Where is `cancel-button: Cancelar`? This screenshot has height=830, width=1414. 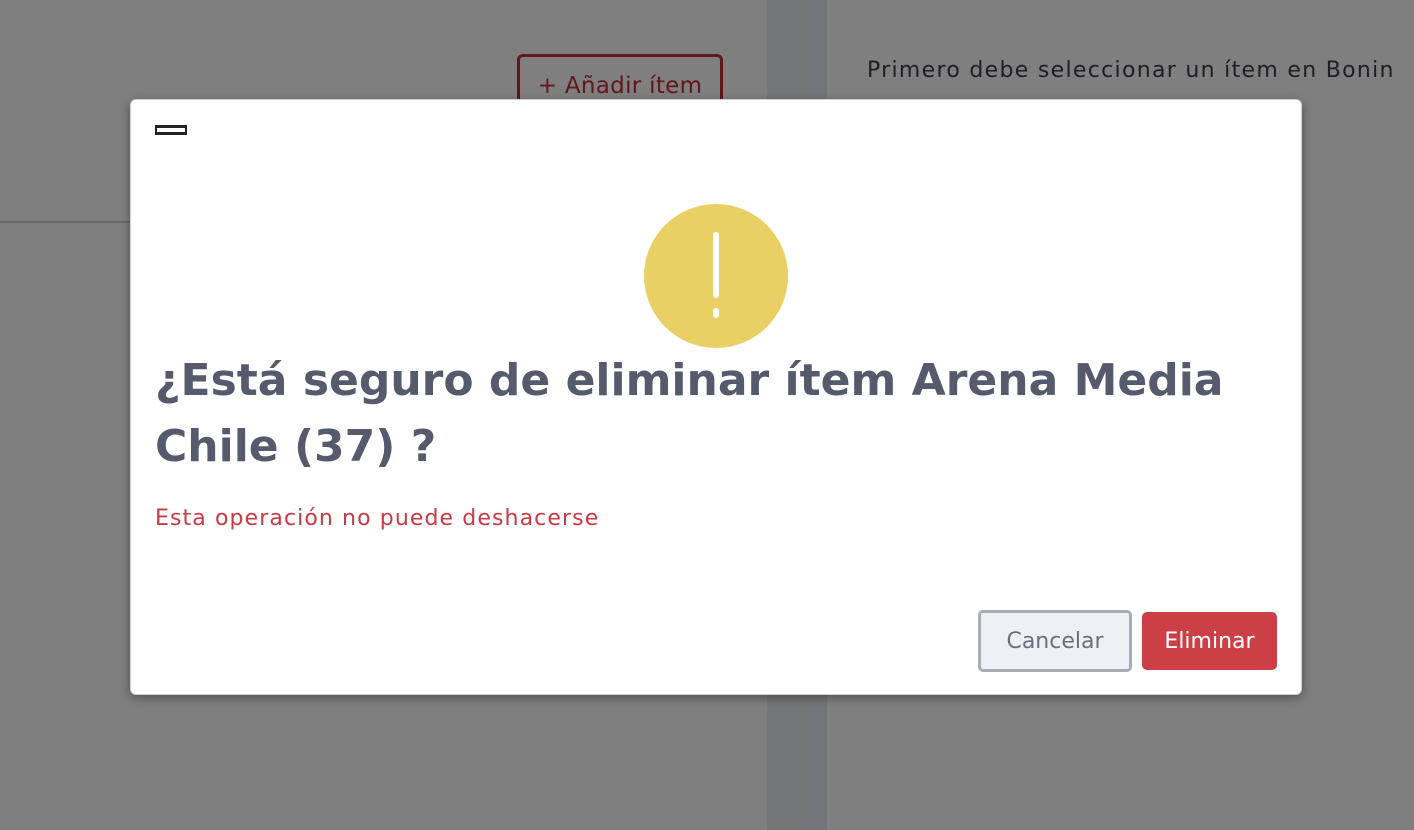 cancel-button: Cancelar is located at coordinates (1055, 641).